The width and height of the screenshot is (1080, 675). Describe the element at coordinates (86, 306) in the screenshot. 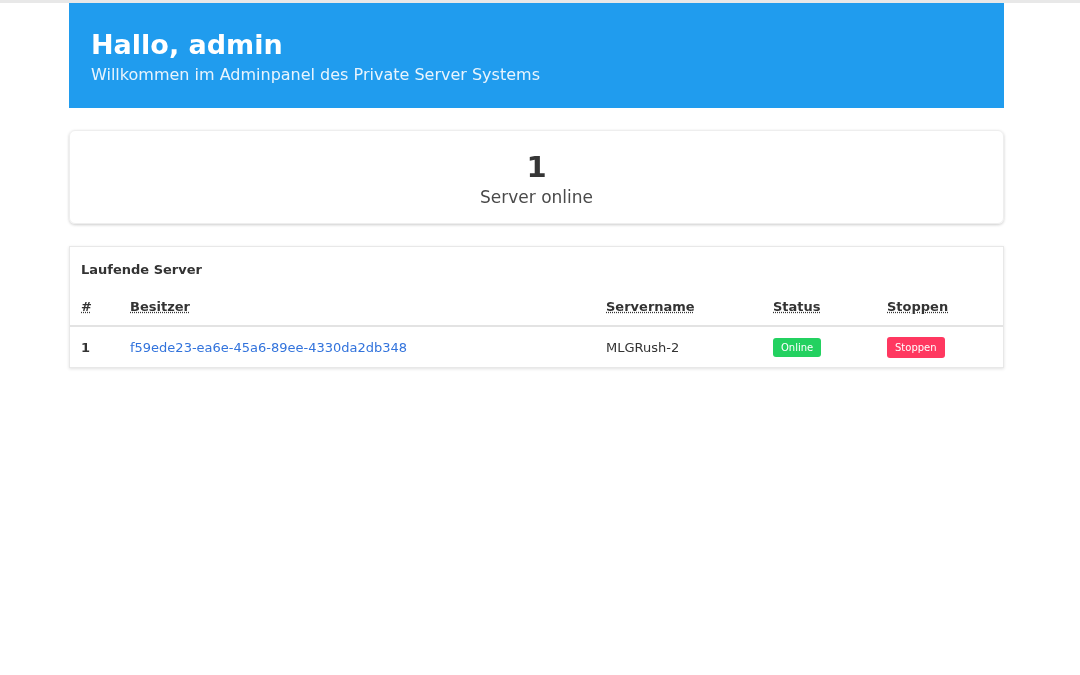

I see `column-header: #` at that location.